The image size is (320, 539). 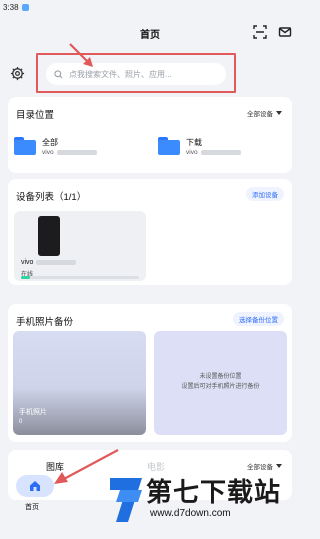 What do you see at coordinates (150, 135) in the screenshot?
I see `directory-card: 目录位置 全部设备 全部 vivo 下载 vivo` at bounding box center [150, 135].